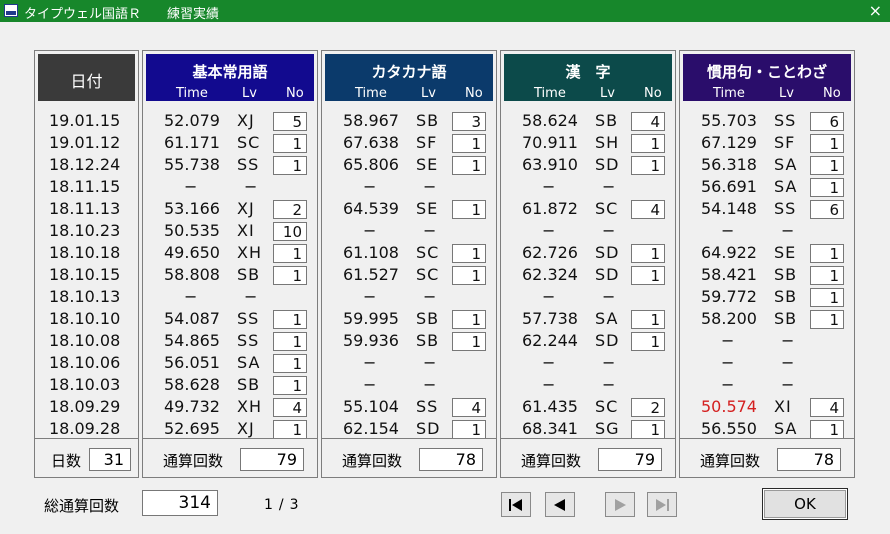  Describe the element at coordinates (230, 143) in the screenshot. I see `record-row: 61.171 SC 1` at that location.